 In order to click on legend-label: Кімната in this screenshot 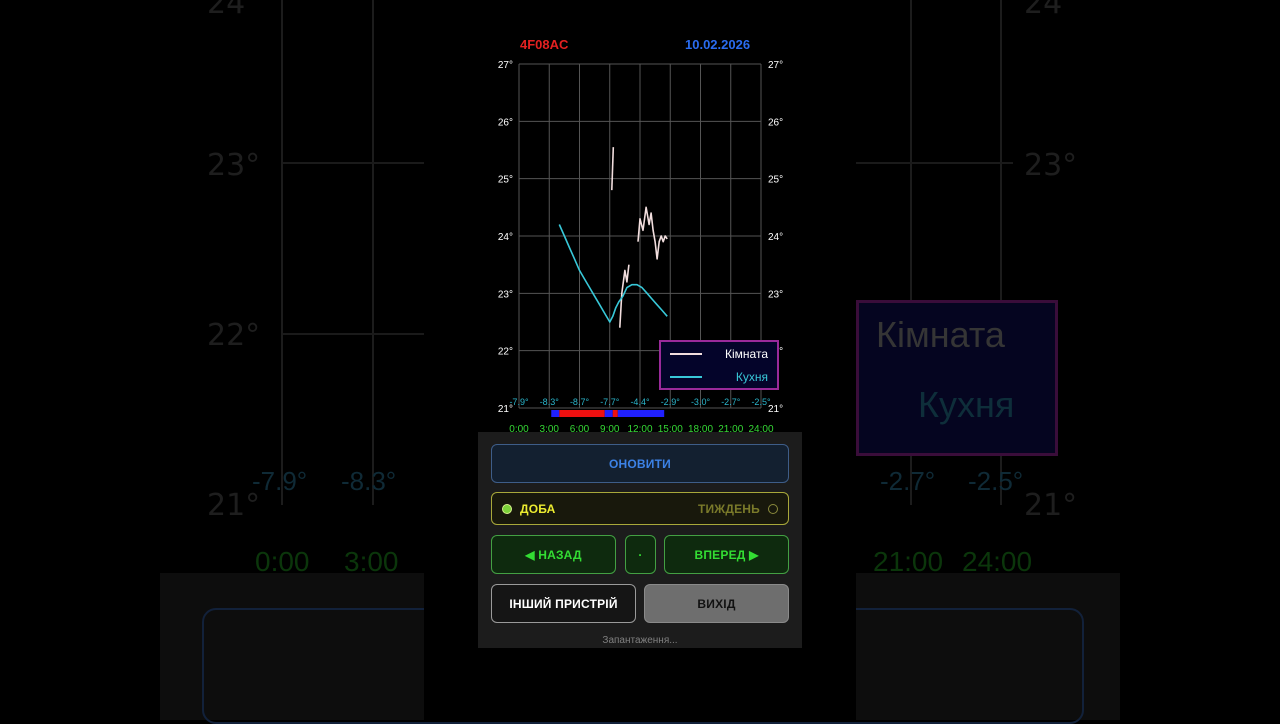, I will do `click(746, 354)`.